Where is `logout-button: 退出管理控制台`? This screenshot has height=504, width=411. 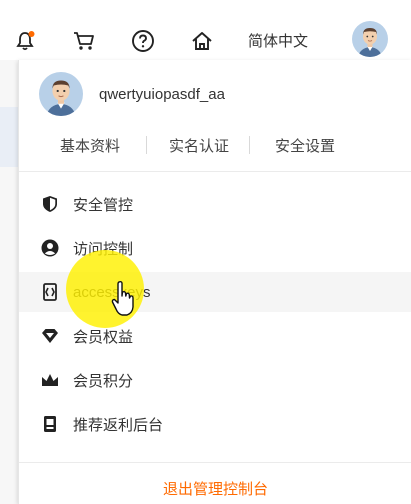
logout-button: 退出管理控制台 is located at coordinates (215, 488).